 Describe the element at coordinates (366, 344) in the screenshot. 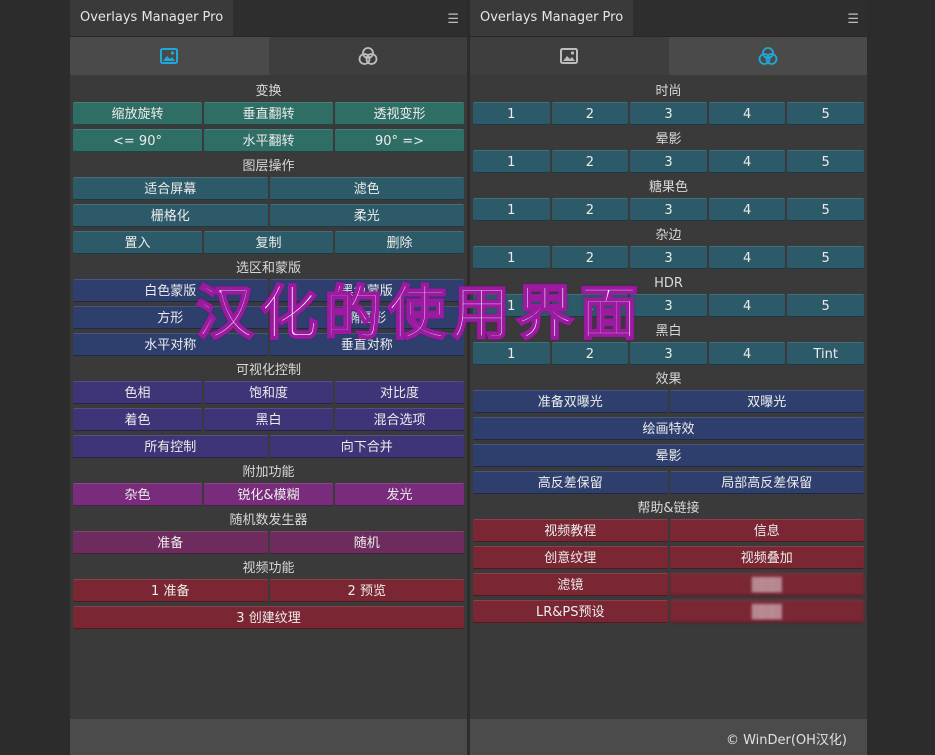

I see `action-button: 垂直对称` at that location.